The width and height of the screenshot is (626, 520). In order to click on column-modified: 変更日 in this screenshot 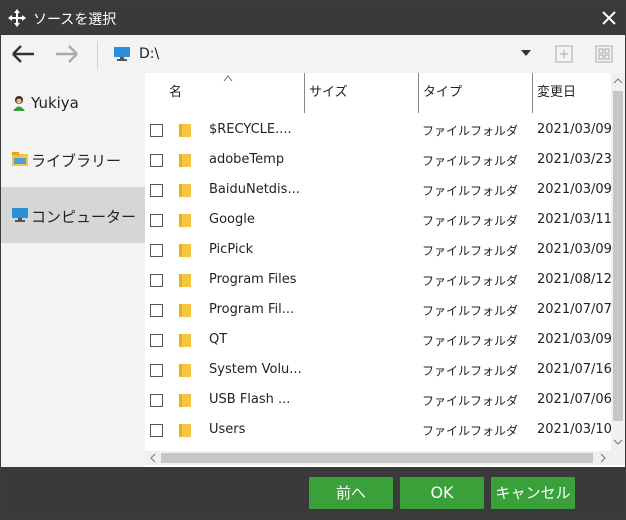, I will do `click(571, 93)`.